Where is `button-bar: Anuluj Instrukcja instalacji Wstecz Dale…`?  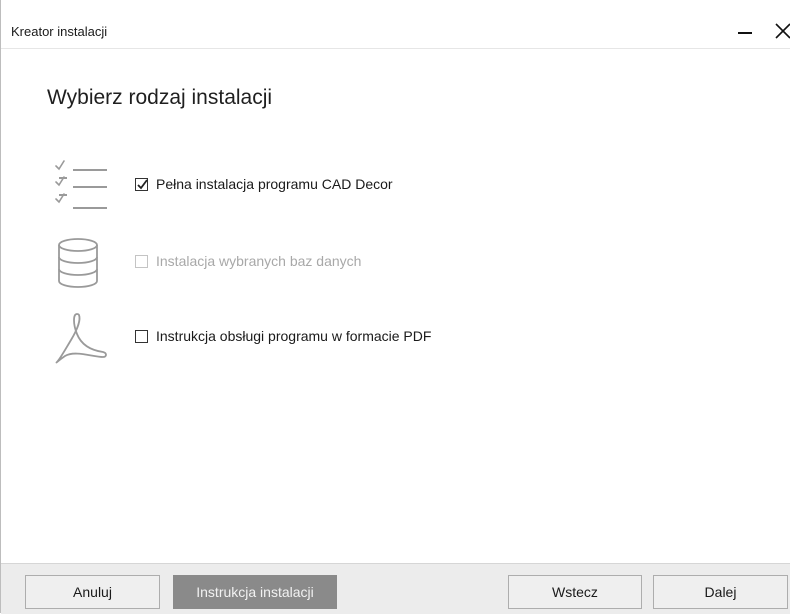
button-bar: Anuluj Instrukcja instalacji Wstecz Dale… is located at coordinates (395, 588).